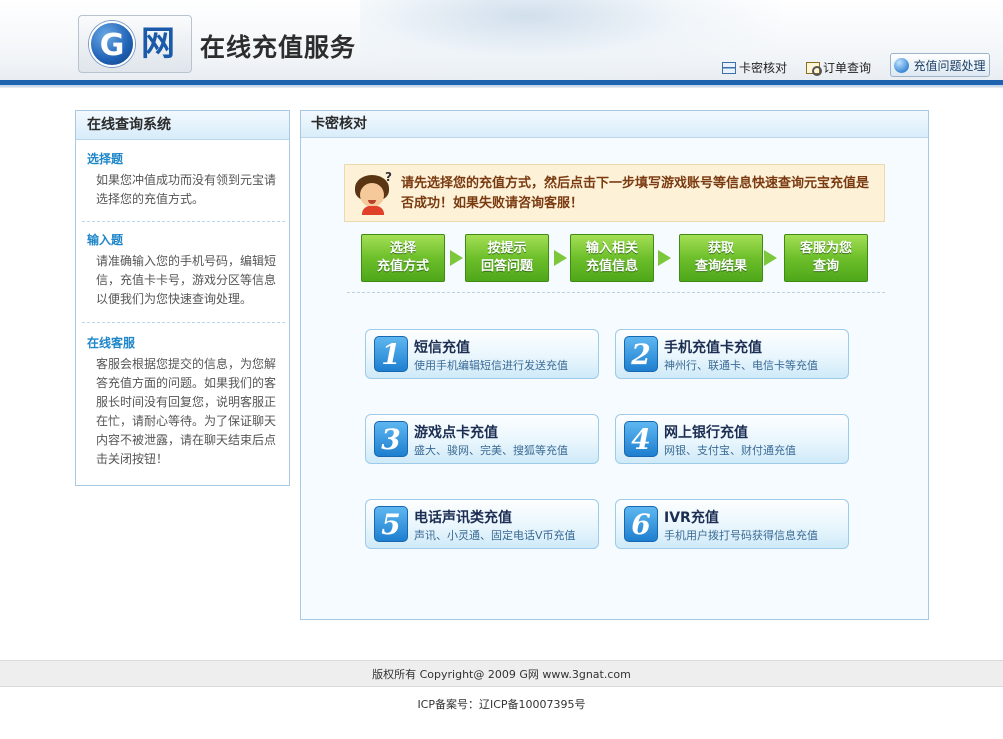  I want to click on recharge-problem-label: 充值问题处理, so click(949, 65).